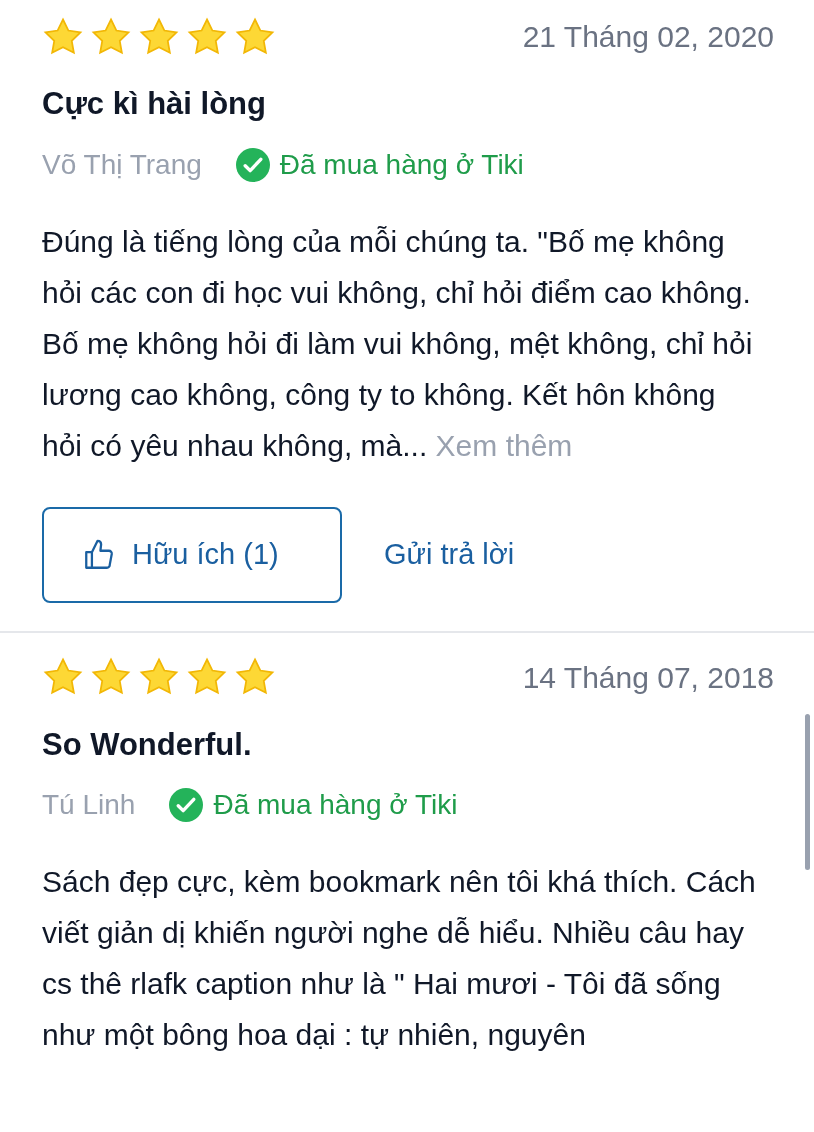 This screenshot has height=1132, width=814. What do you see at coordinates (99, 554) in the screenshot?
I see `thumbs-up-icon` at bounding box center [99, 554].